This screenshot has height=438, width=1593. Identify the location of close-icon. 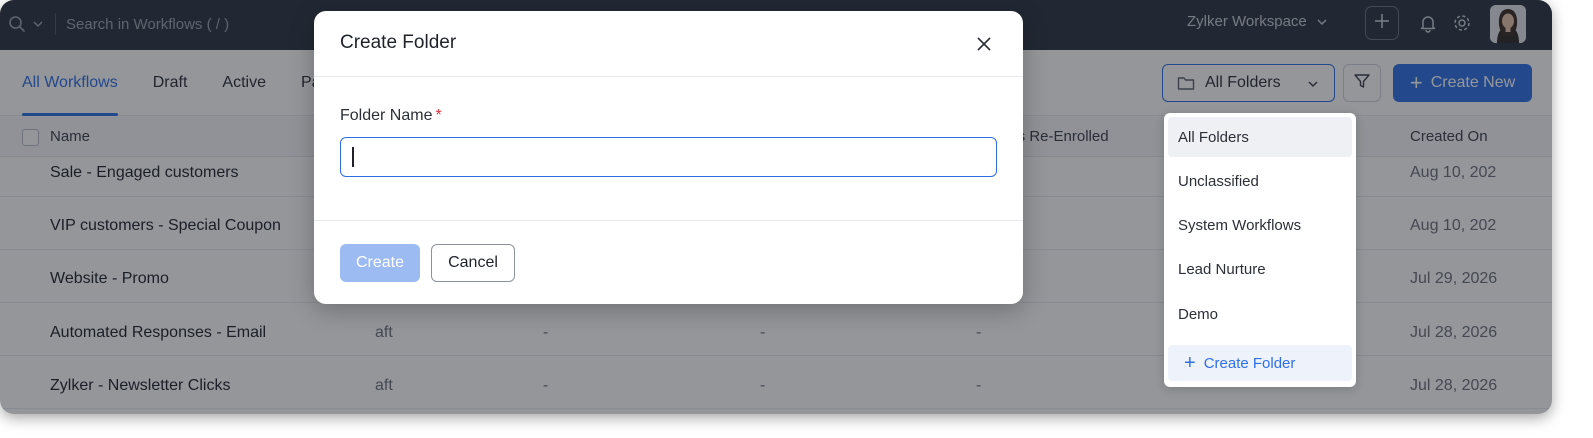
(984, 44).